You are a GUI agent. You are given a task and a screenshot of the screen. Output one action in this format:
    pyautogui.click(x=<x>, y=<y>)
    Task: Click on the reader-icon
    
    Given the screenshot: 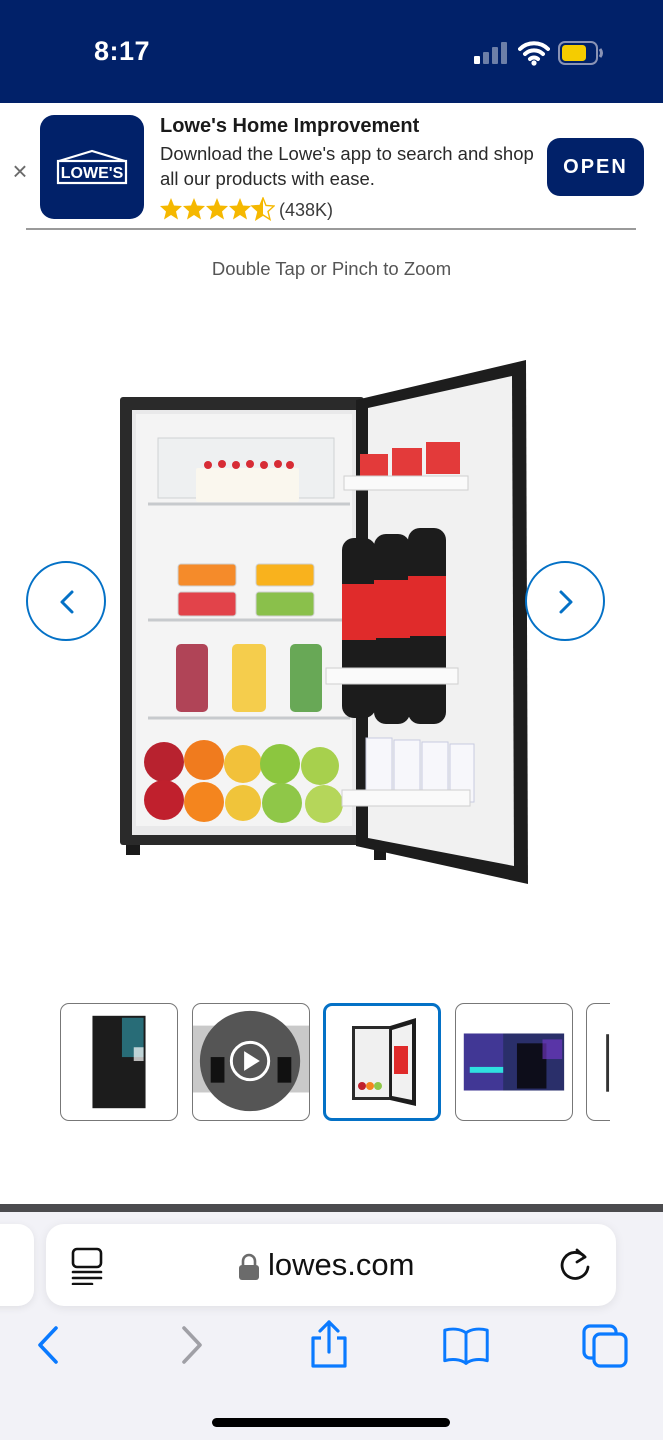 What is the action you would take?
    pyautogui.click(x=87, y=1266)
    